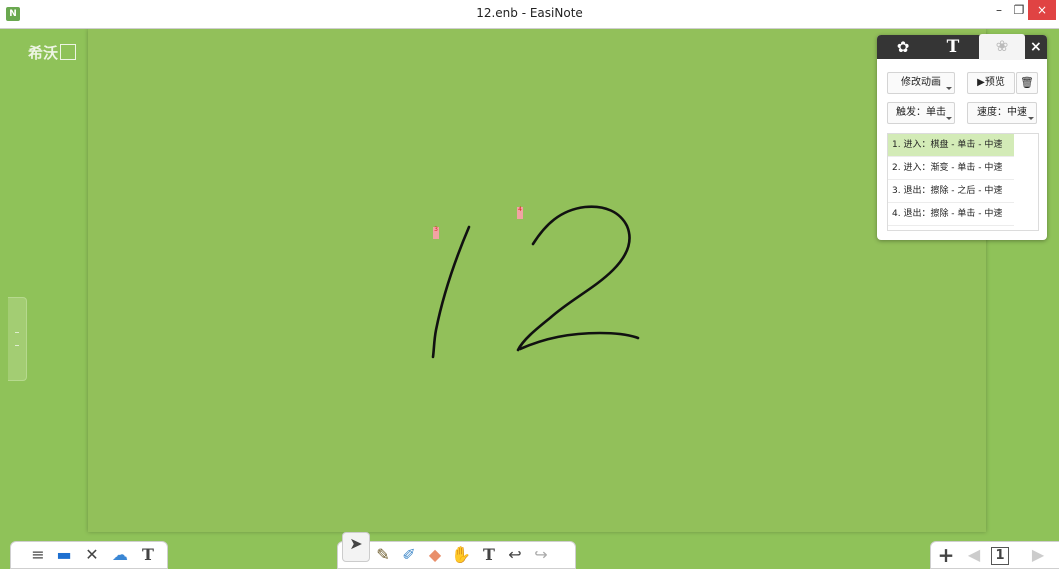 This screenshot has width=1059, height=569. I want to click on panel-tabs: ✿ T ❀ ×, so click(962, 47).